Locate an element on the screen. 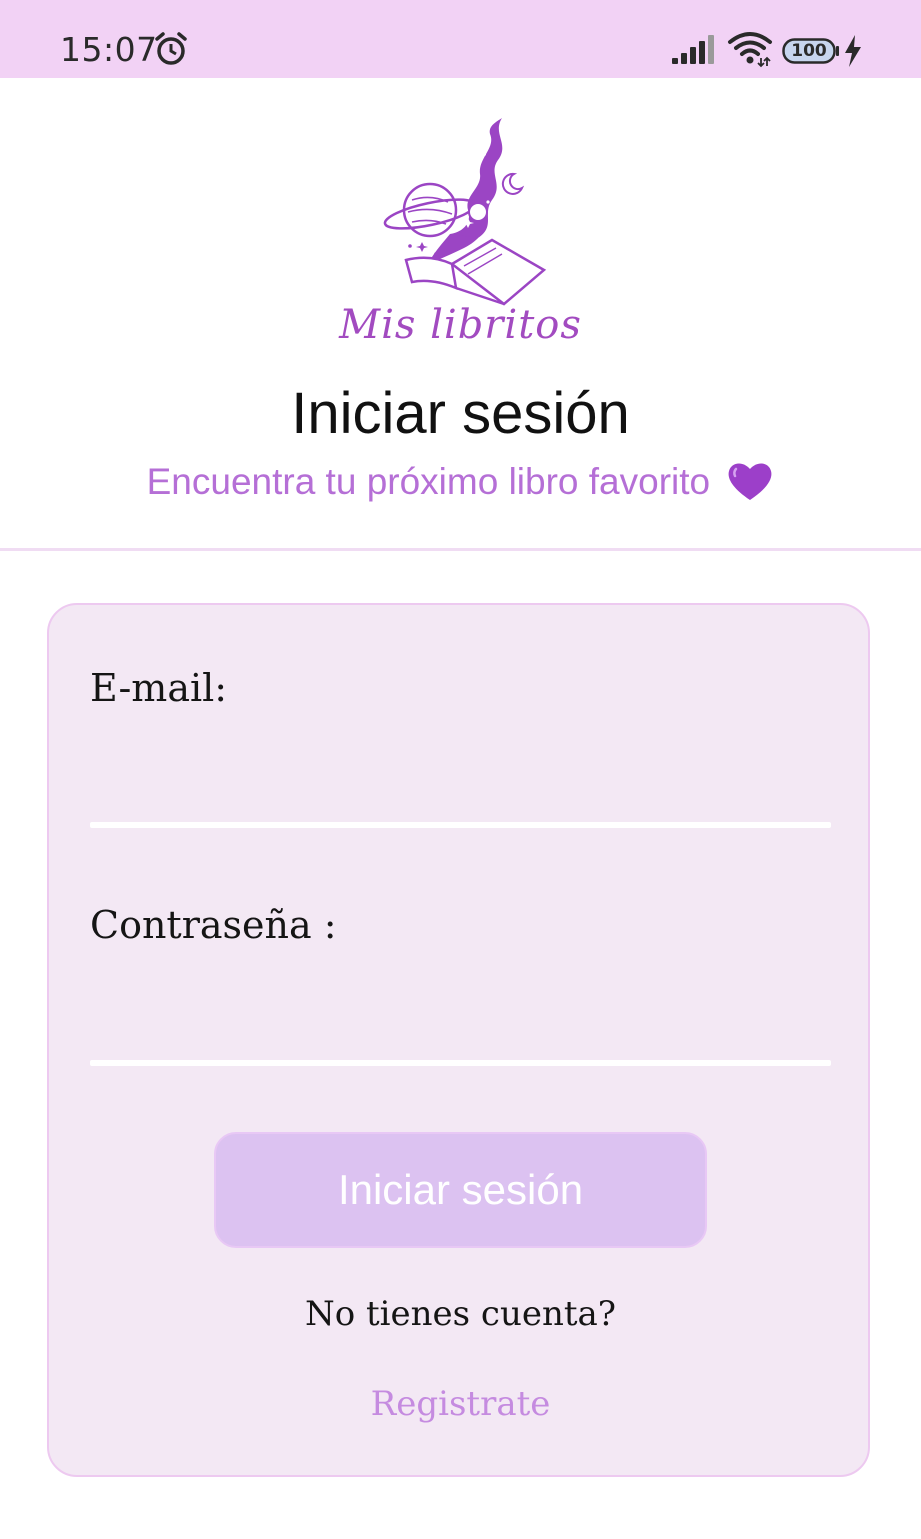  login-button: Iniciar sesión is located at coordinates (460, 1190).